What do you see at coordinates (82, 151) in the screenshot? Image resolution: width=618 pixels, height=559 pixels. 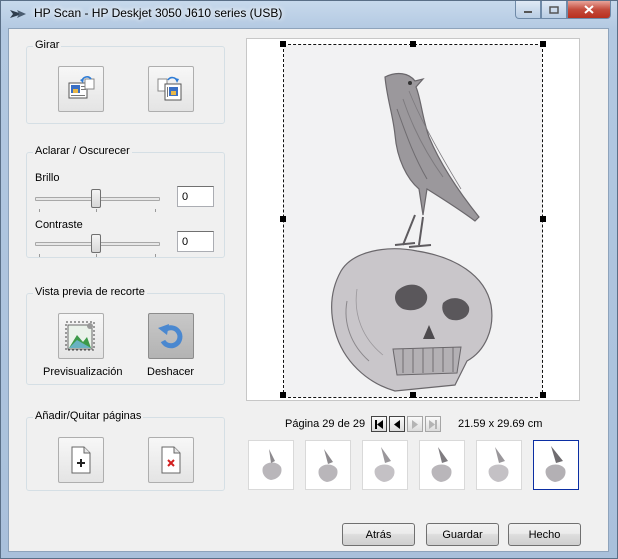 I see `adjust-group-label: Aclarar / Oscurecer` at bounding box center [82, 151].